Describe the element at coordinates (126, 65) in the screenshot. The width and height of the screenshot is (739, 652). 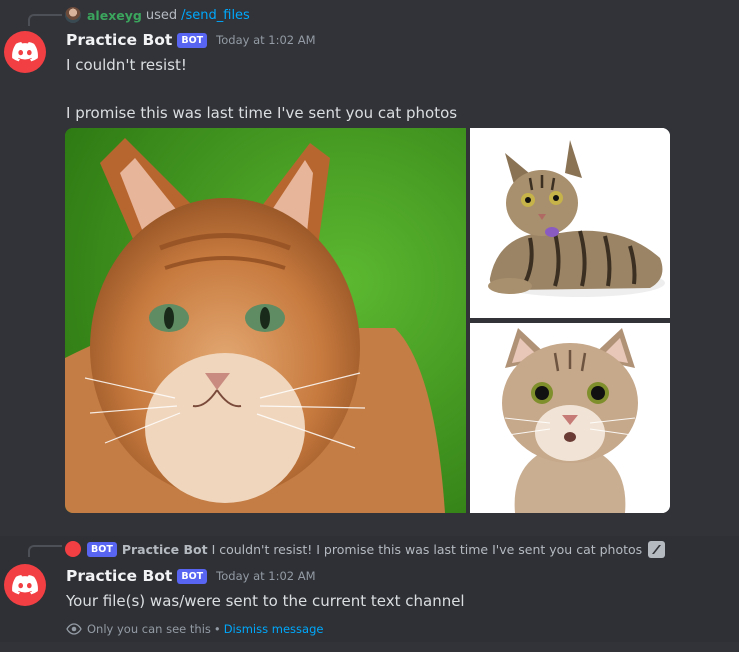
I see `message-text-line-1: I couldn't resist!` at that location.